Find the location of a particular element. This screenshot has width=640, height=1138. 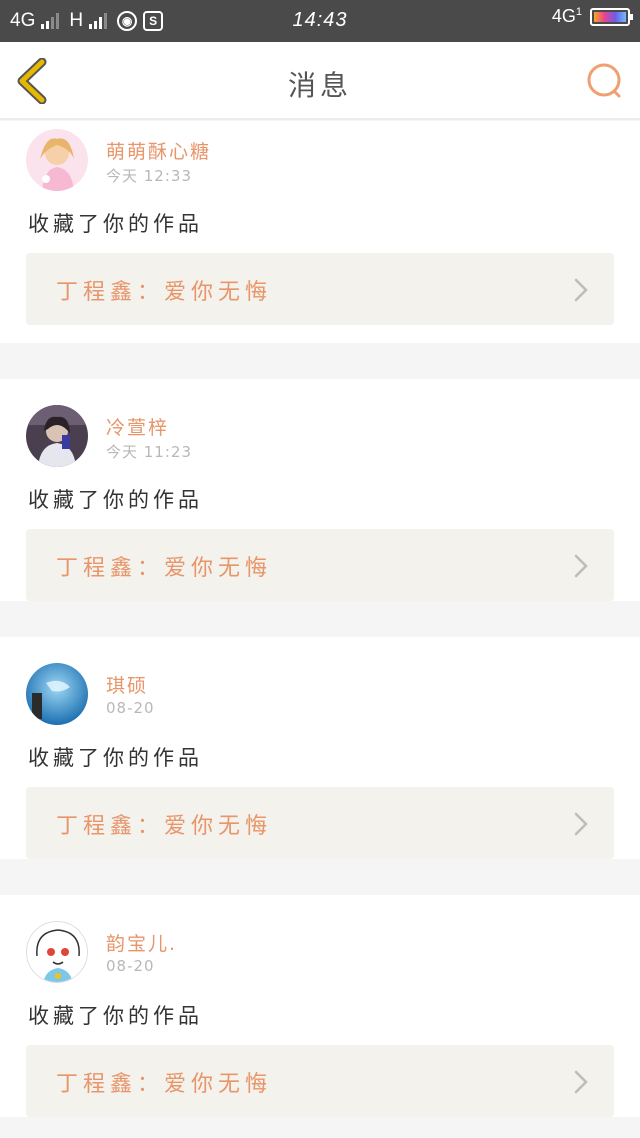

search-button is located at coordinates (605, 81).